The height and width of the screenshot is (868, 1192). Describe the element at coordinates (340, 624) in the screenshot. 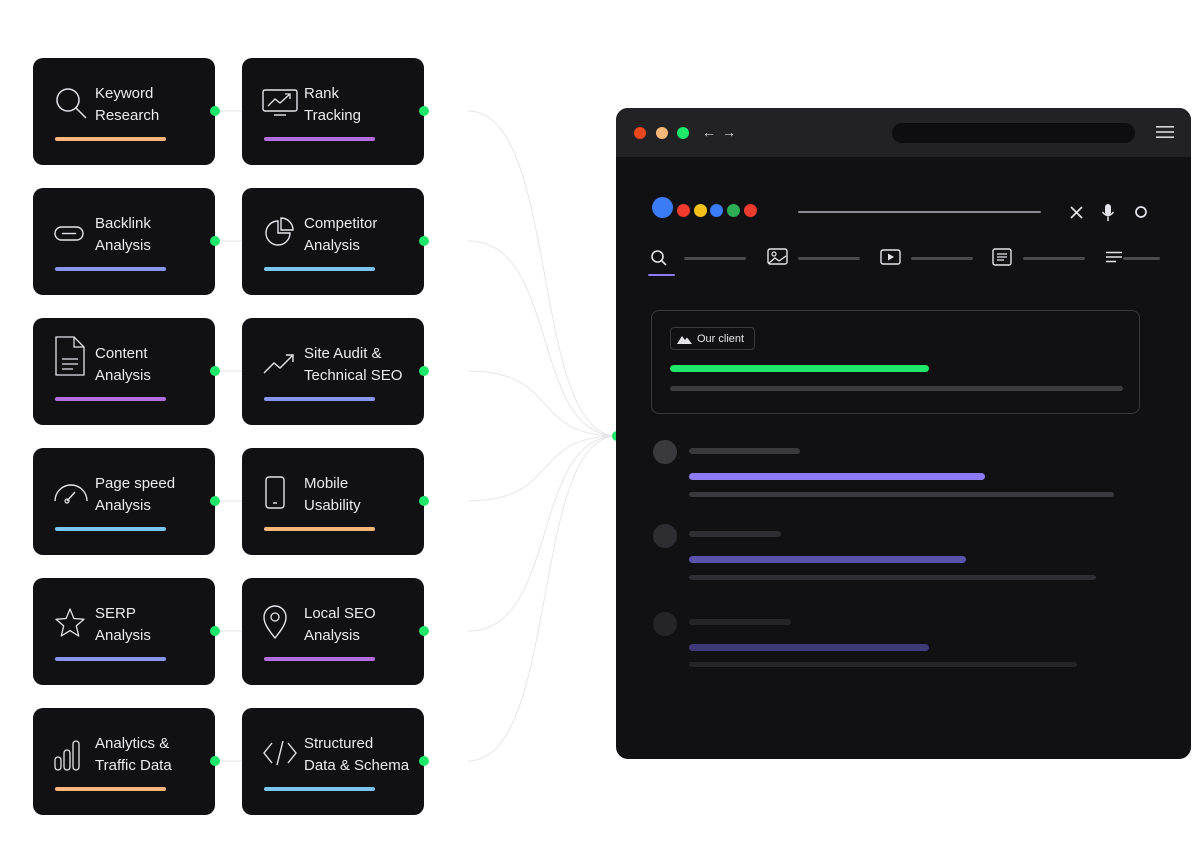

I see `card-label: Local SEO Analysis` at that location.